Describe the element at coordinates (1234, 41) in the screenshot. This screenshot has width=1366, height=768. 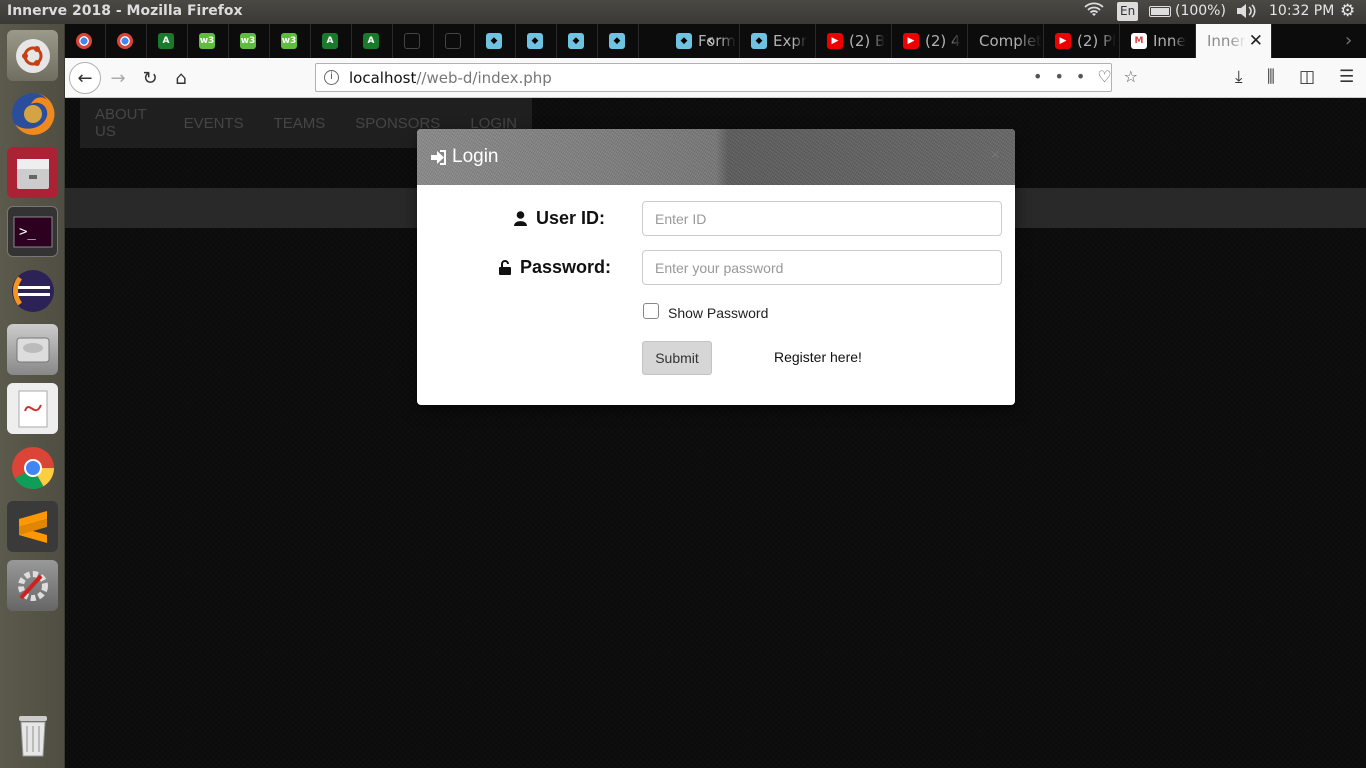
I see `browser-tab-active: Inner ✕` at that location.